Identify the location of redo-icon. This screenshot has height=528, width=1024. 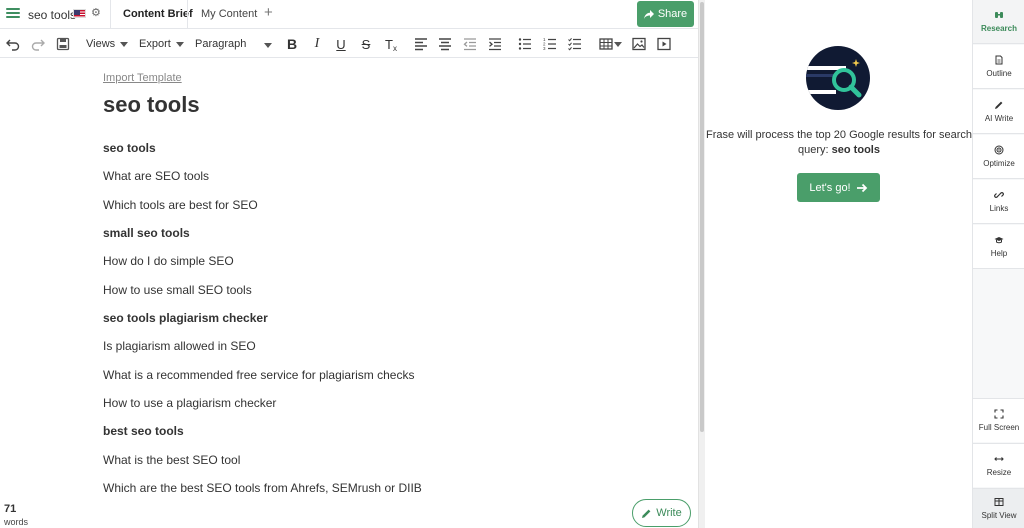
(38, 44).